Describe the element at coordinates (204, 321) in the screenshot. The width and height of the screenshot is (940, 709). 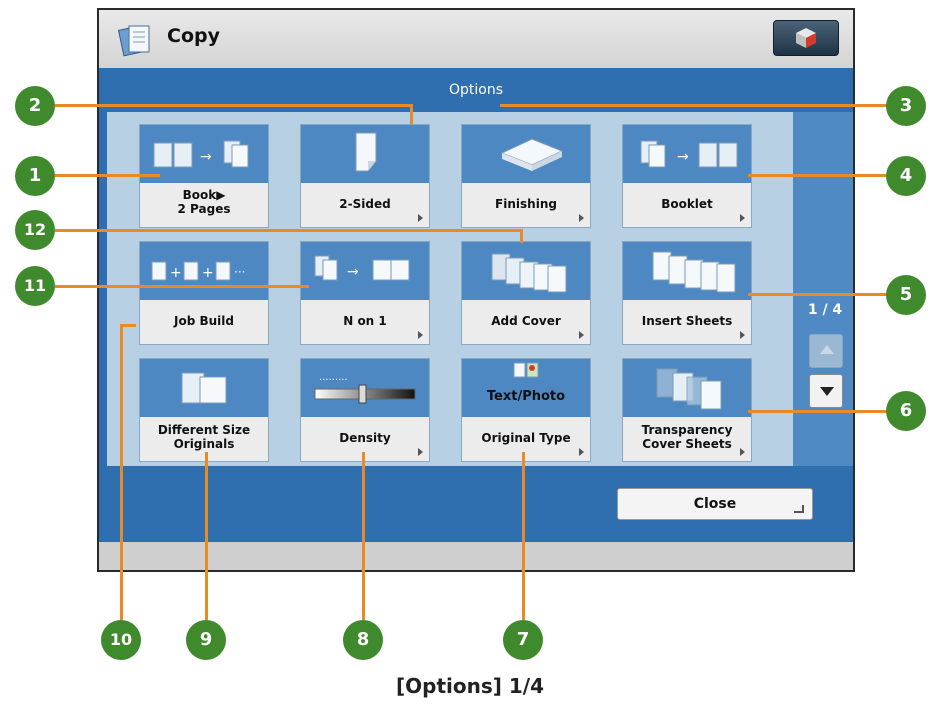
I see `tile-label: Job Build` at that location.